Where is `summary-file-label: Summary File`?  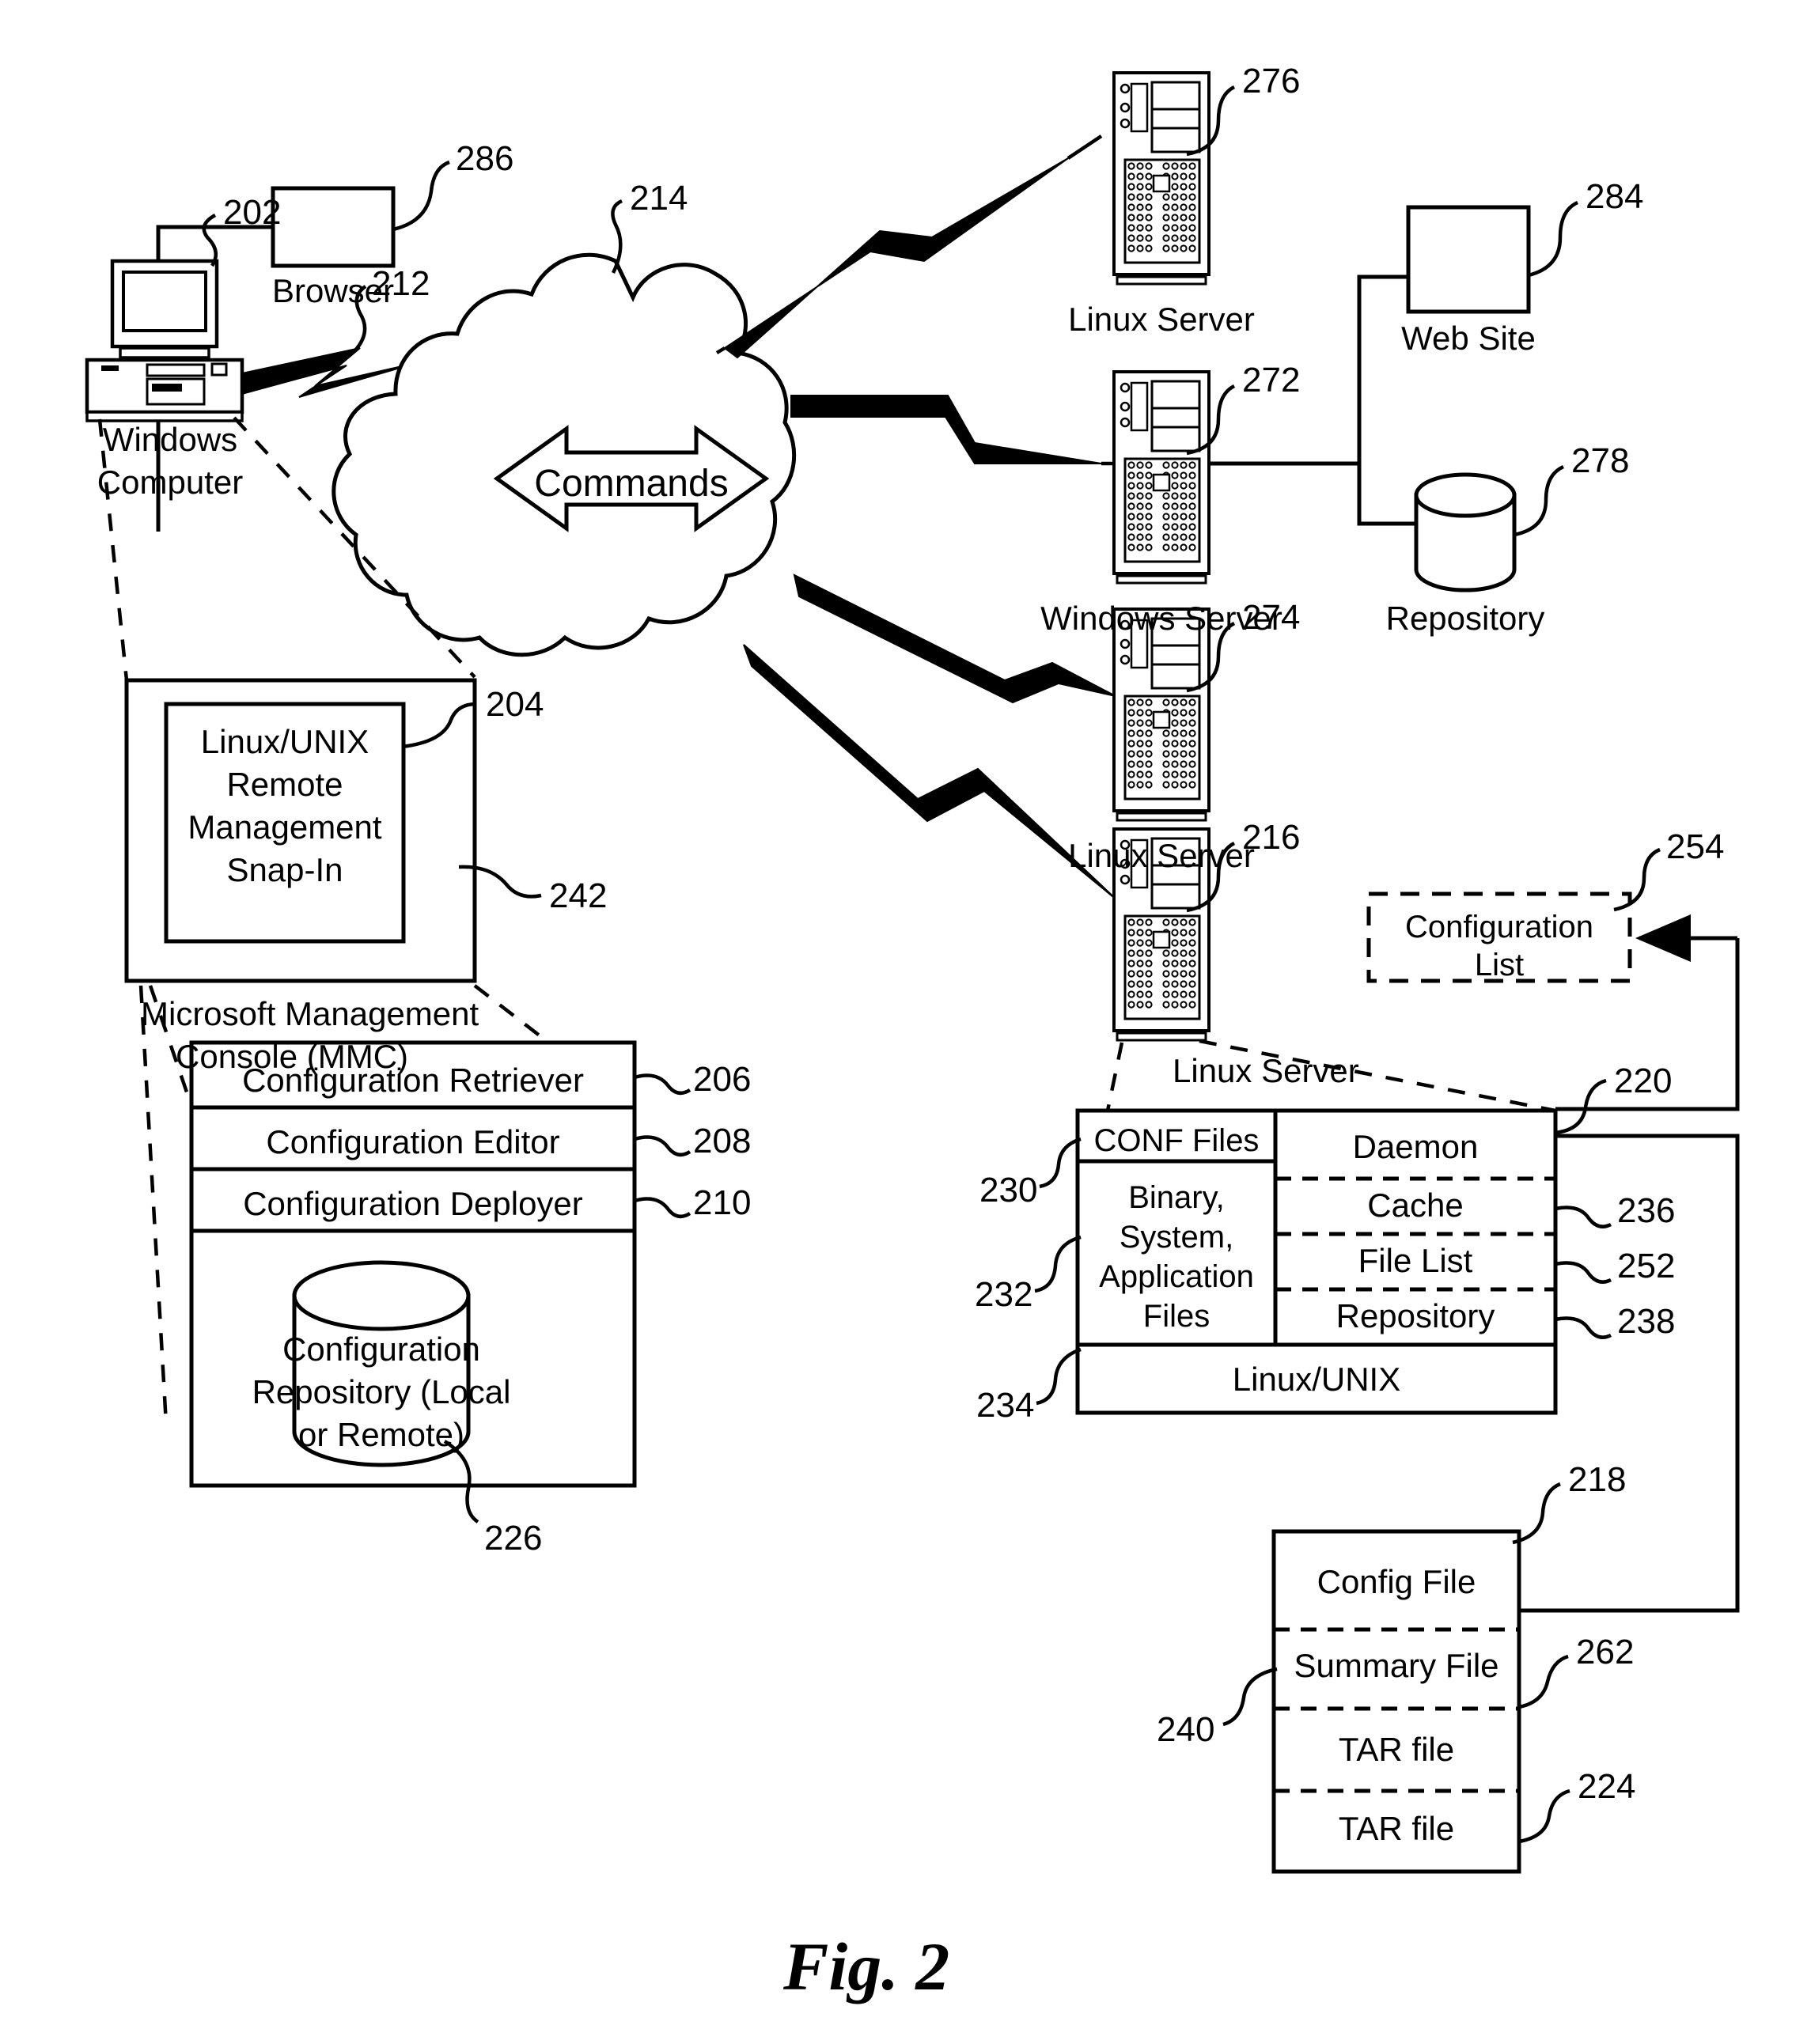
summary-file-label: Summary File is located at coordinates (1396, 1665).